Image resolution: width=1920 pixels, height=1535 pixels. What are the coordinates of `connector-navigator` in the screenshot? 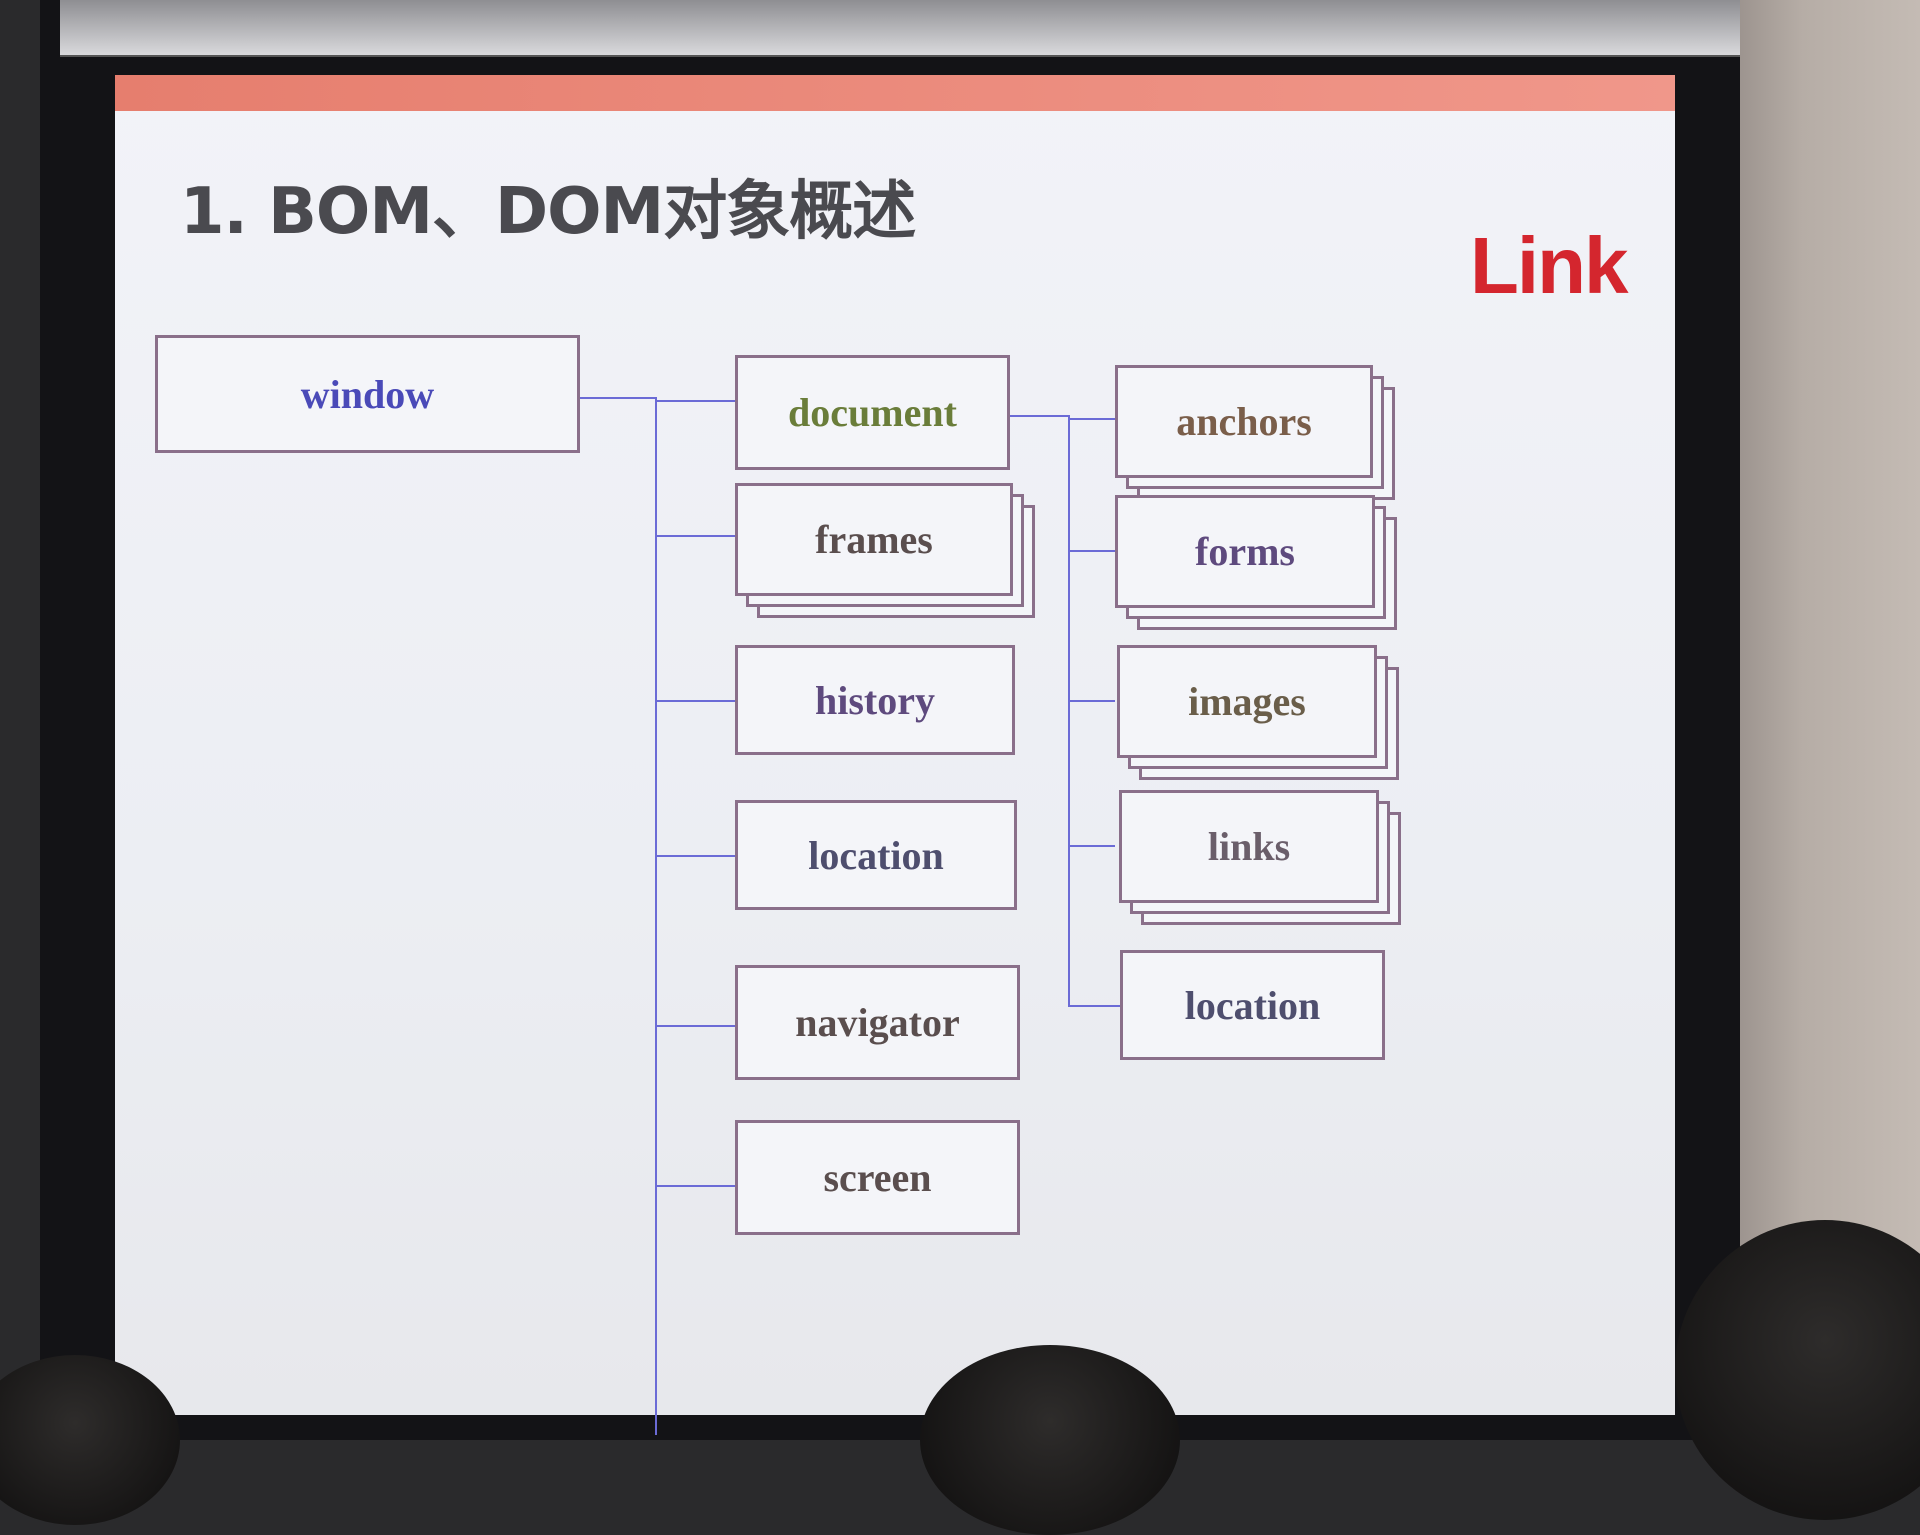 It's located at (695, 1026).